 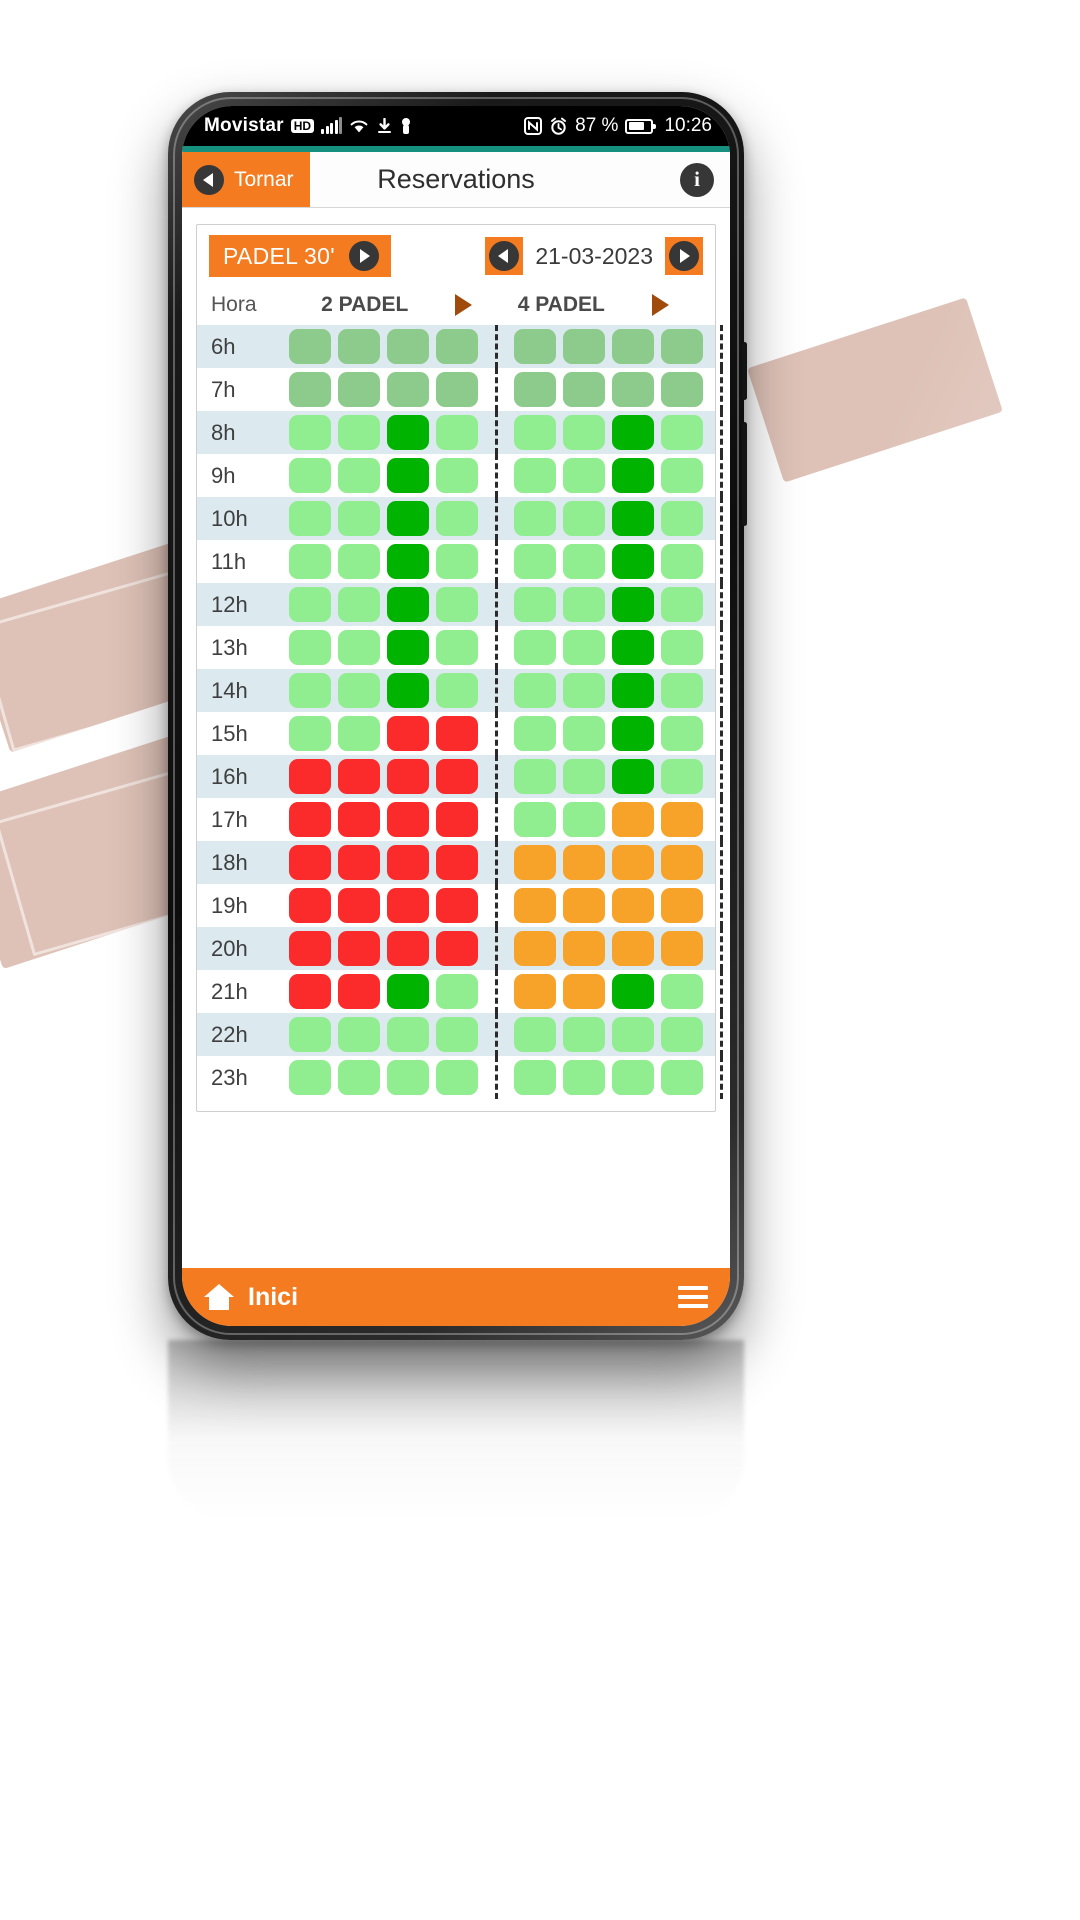 What do you see at coordinates (246, 179) in the screenshot?
I see `back-button: Tornar` at bounding box center [246, 179].